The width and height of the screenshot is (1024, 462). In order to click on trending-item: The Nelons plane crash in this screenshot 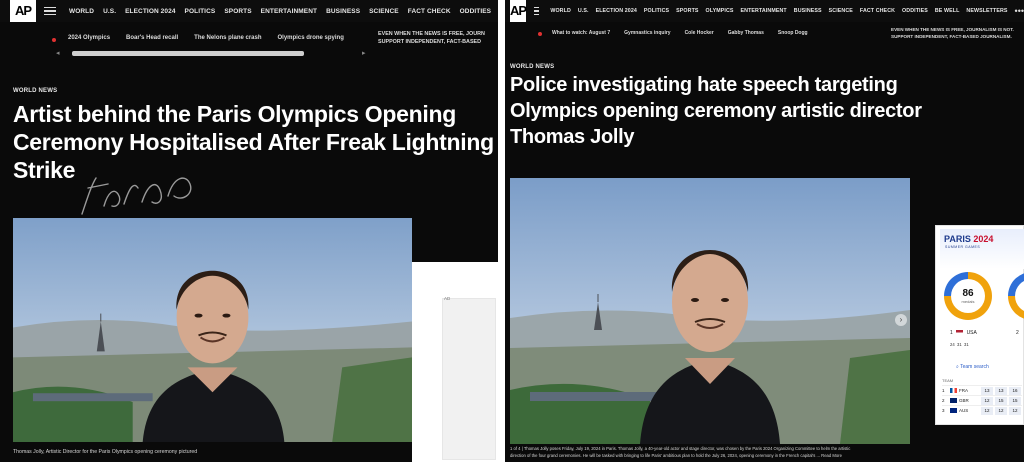, I will do `click(227, 38)`.